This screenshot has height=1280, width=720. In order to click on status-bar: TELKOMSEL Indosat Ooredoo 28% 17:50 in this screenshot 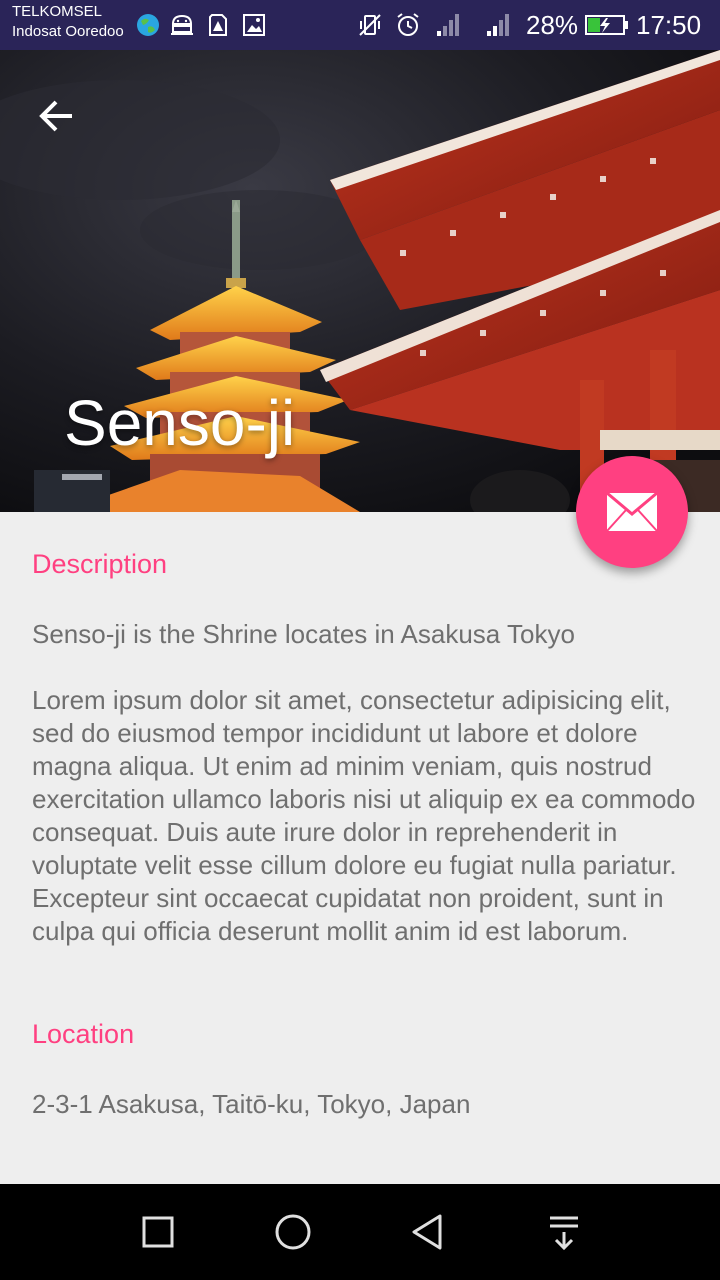, I will do `click(360, 25)`.